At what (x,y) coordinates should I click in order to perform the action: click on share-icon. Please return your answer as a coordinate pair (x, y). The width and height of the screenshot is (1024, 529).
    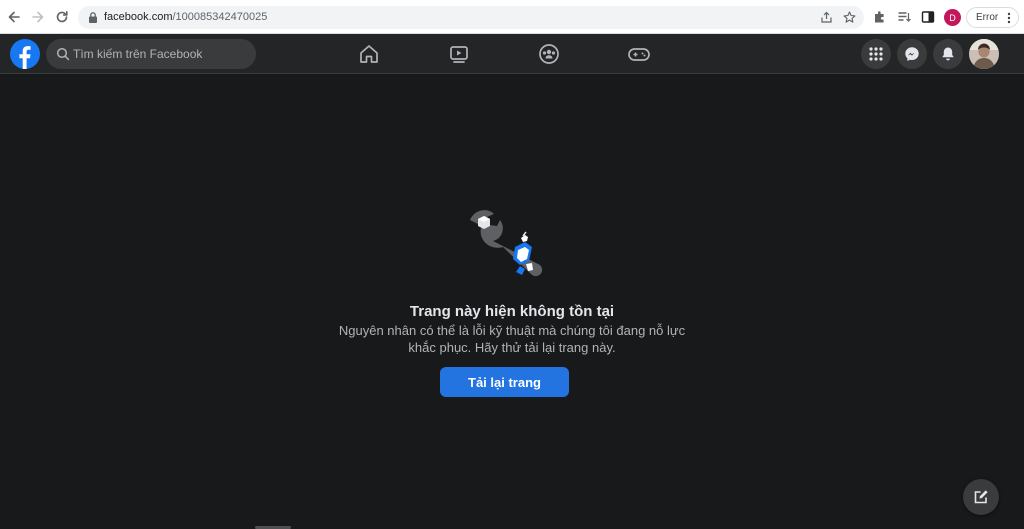
    Looking at the image, I should click on (826, 17).